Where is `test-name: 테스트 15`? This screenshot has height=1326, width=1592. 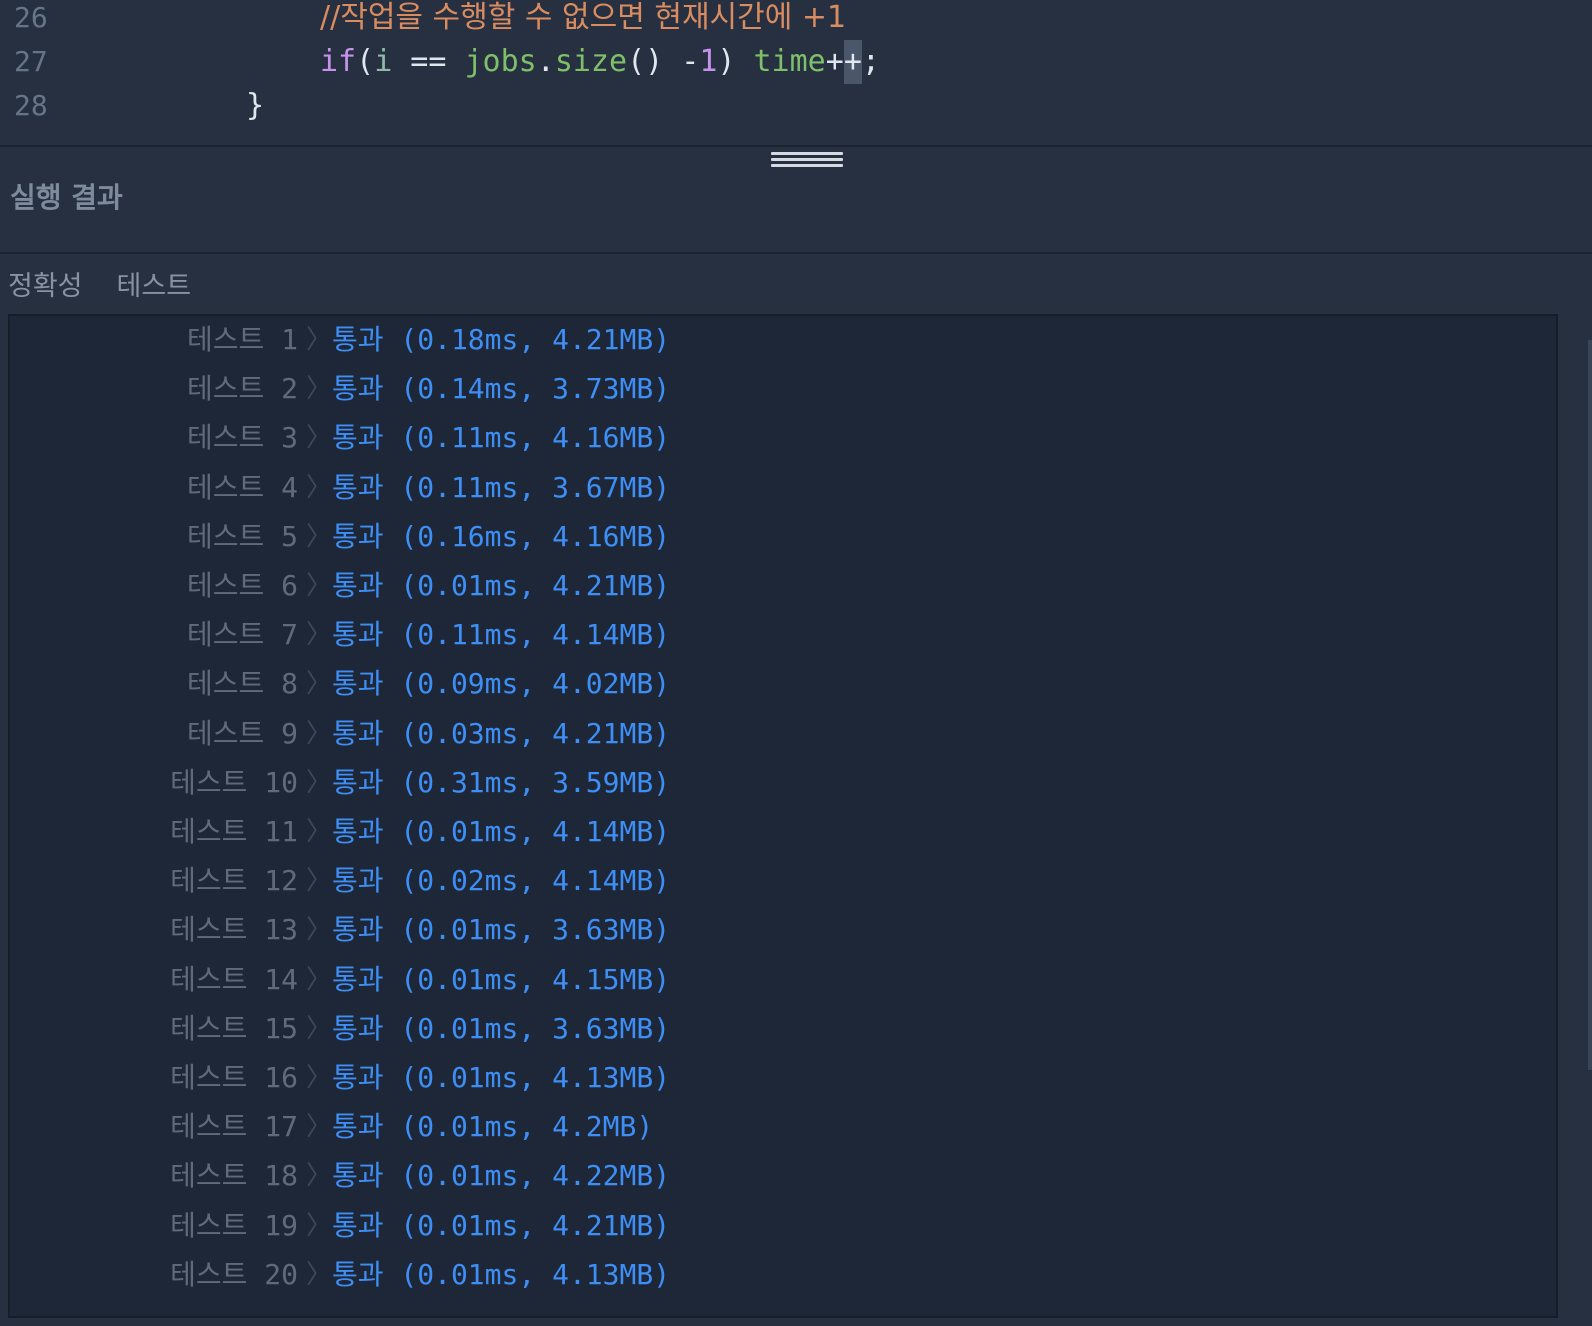
test-name: 테스트 15 is located at coordinates (234, 1028).